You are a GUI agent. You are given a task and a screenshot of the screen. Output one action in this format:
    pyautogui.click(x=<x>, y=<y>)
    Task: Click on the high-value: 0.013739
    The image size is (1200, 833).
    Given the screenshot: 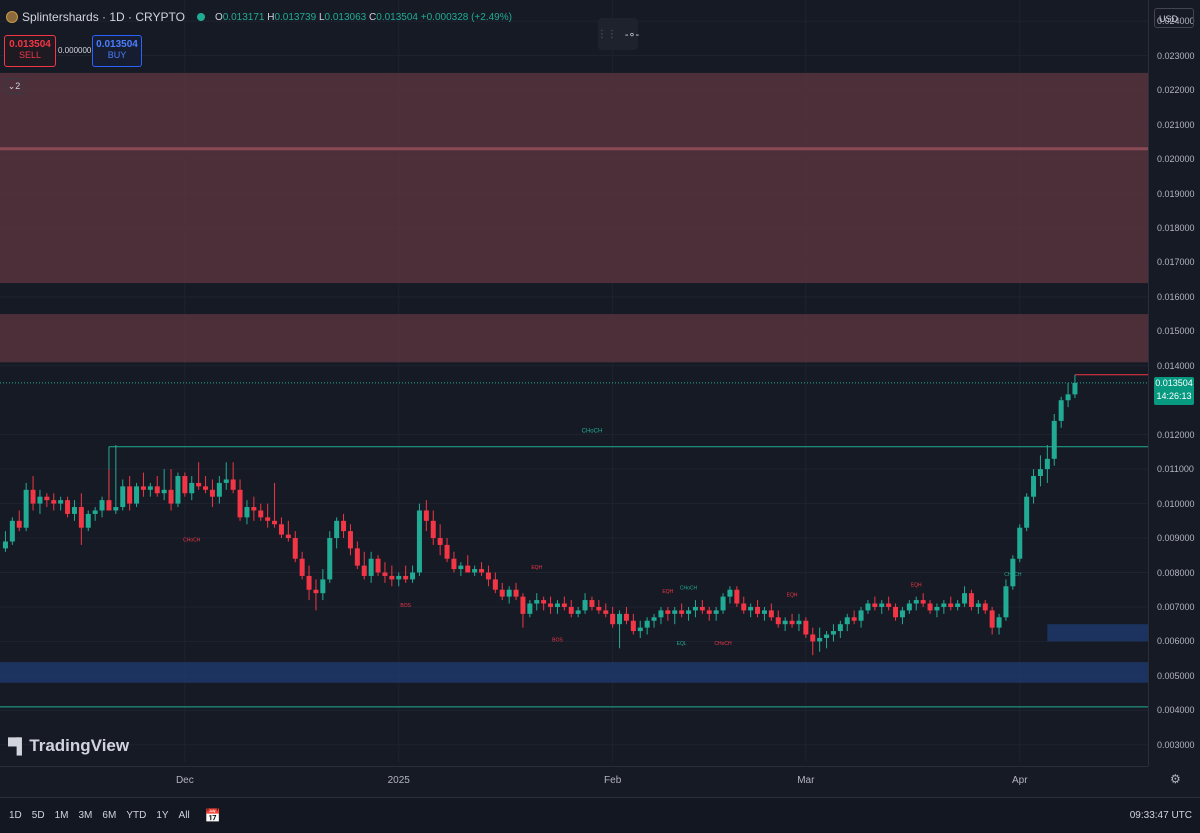 What is the action you would take?
    pyautogui.click(x=295, y=17)
    